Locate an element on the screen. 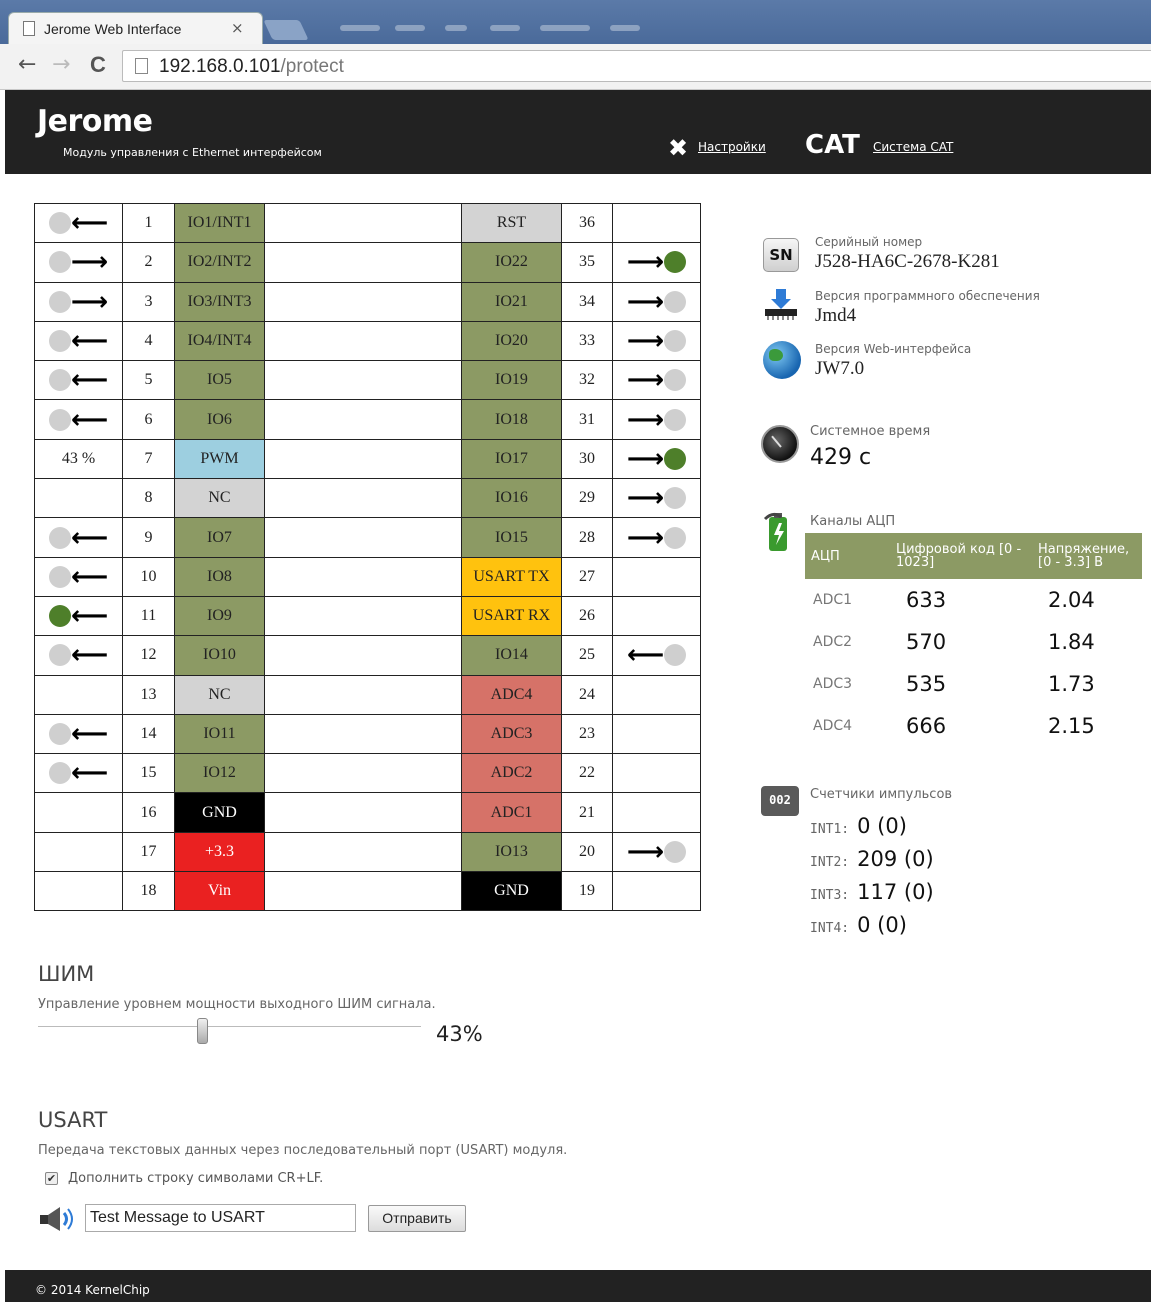  pin-row: ⟶ 3 IO3/INT3 IO21 34 ⟶ is located at coordinates (367, 301).